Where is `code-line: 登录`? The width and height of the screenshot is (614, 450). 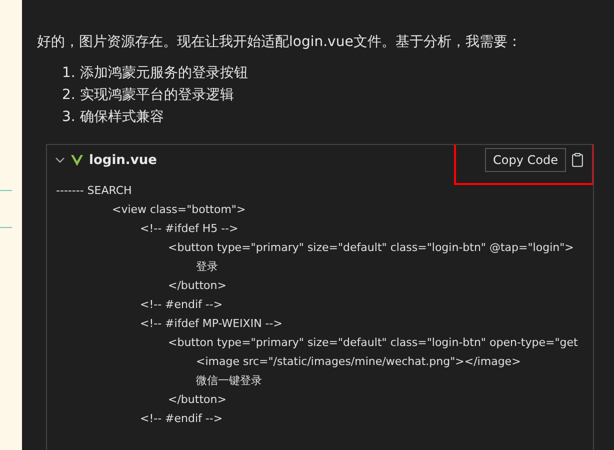 code-line: 登录 is located at coordinates (207, 267).